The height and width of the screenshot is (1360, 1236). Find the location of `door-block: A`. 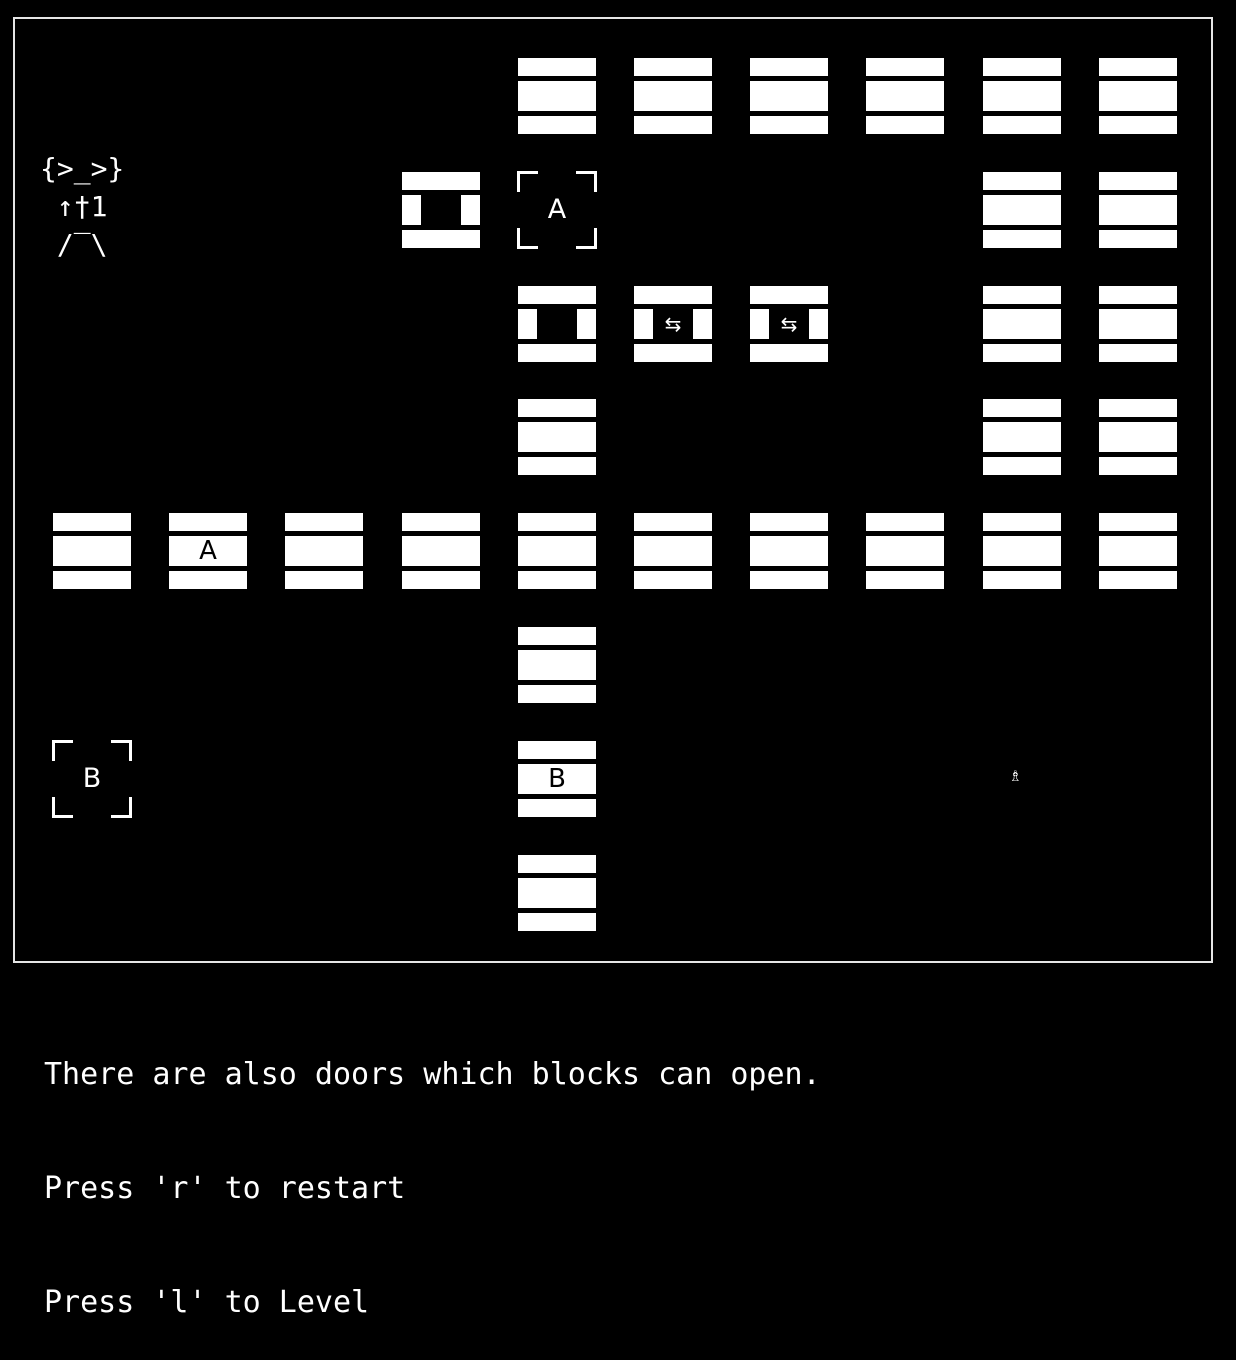

door-block: A is located at coordinates (208, 551).